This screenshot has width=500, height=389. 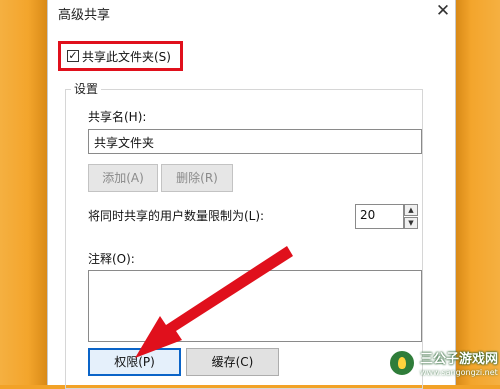 What do you see at coordinates (232, 362) in the screenshot?
I see `caching-button: 缓存(C)` at bounding box center [232, 362].